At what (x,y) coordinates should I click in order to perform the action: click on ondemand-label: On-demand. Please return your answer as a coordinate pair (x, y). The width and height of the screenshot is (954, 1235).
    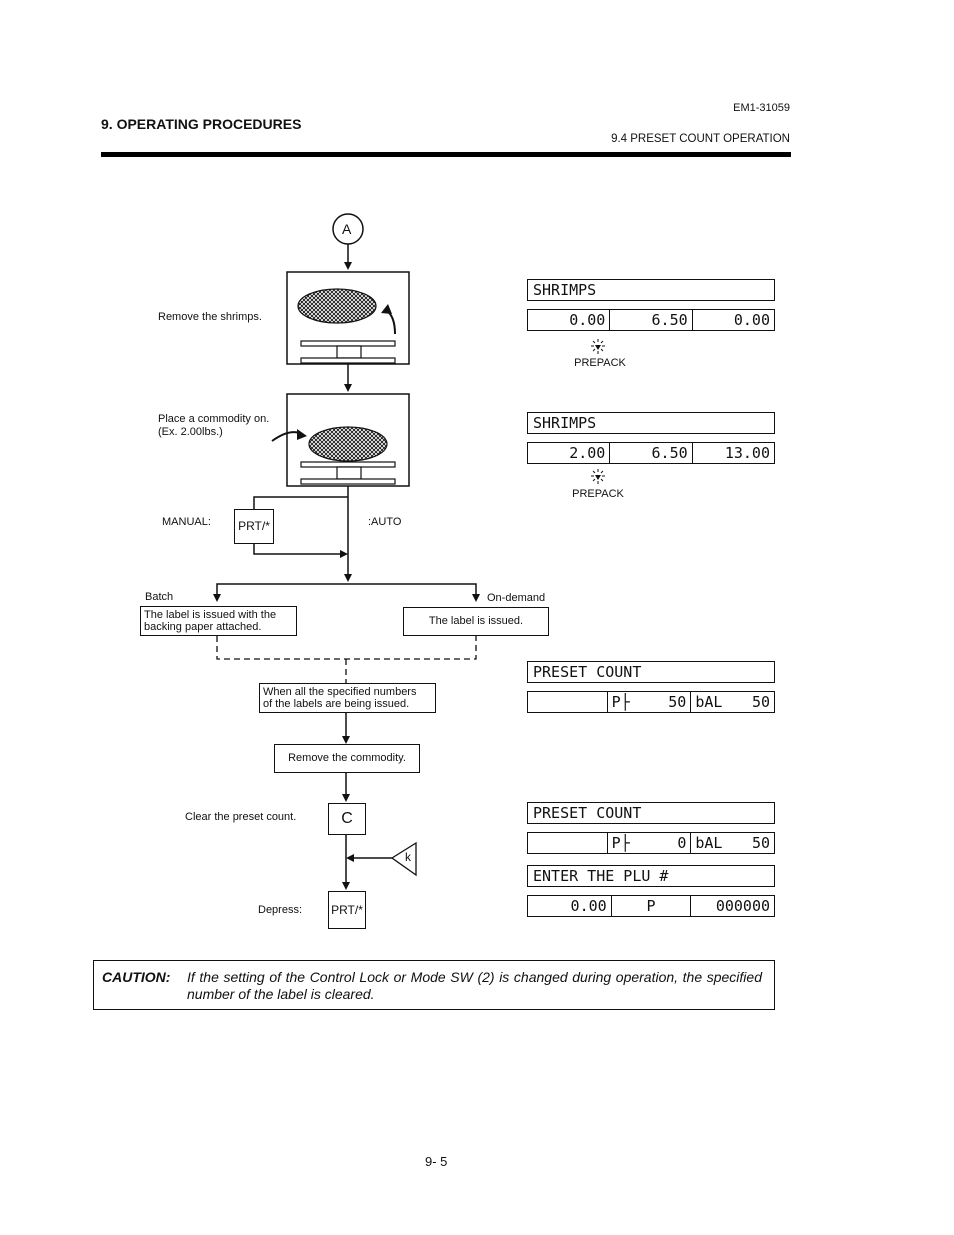
    Looking at the image, I should click on (516, 598).